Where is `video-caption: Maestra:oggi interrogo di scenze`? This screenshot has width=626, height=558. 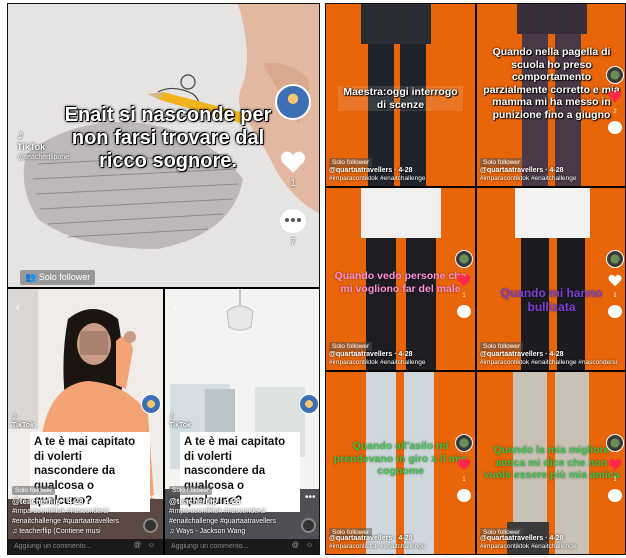 video-caption: Maestra:oggi interrogo di scenze is located at coordinates (400, 99).